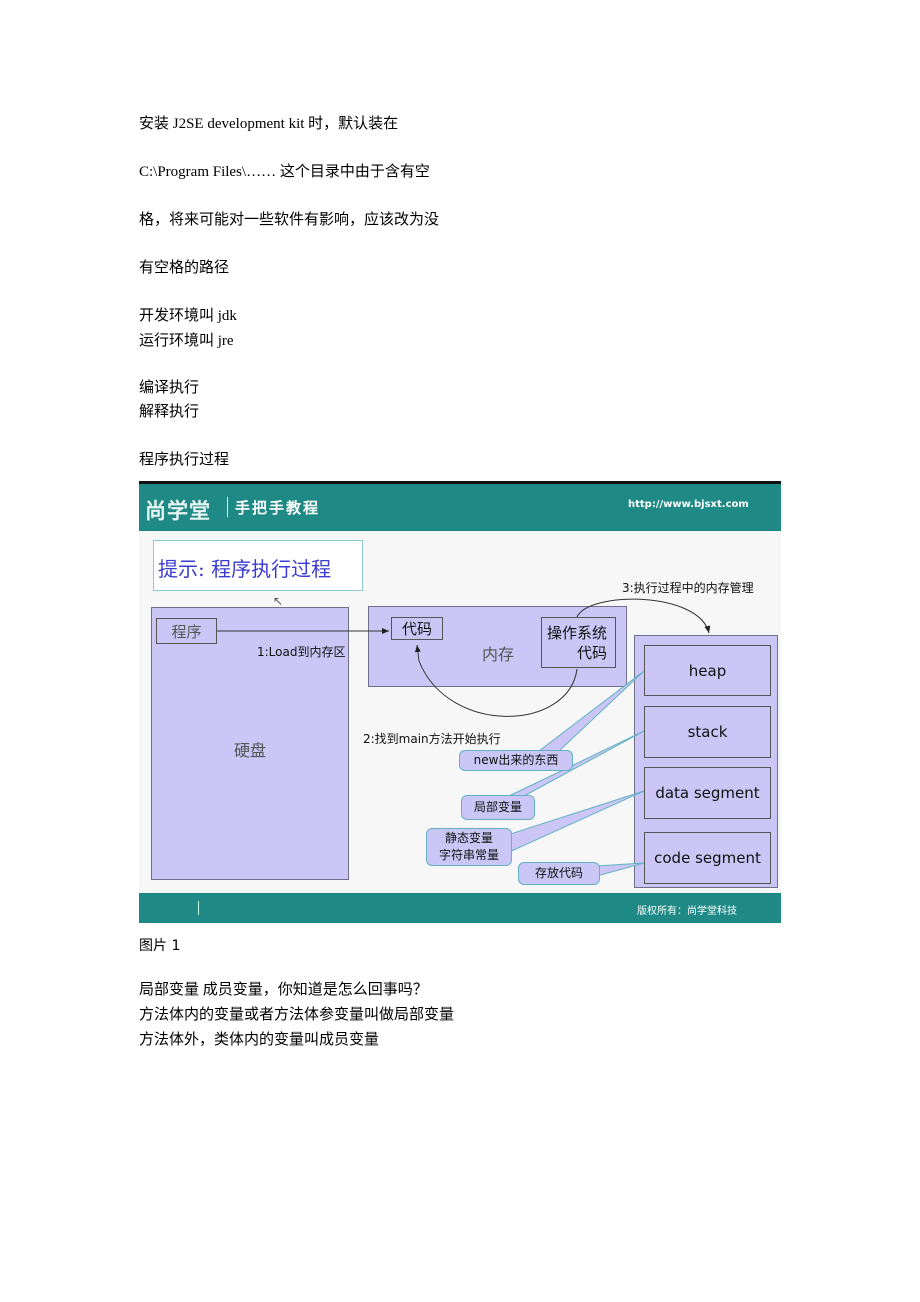 The width and height of the screenshot is (920, 1302). I want to click on step2-label: 2:找到main方法开始执行, so click(432, 739).